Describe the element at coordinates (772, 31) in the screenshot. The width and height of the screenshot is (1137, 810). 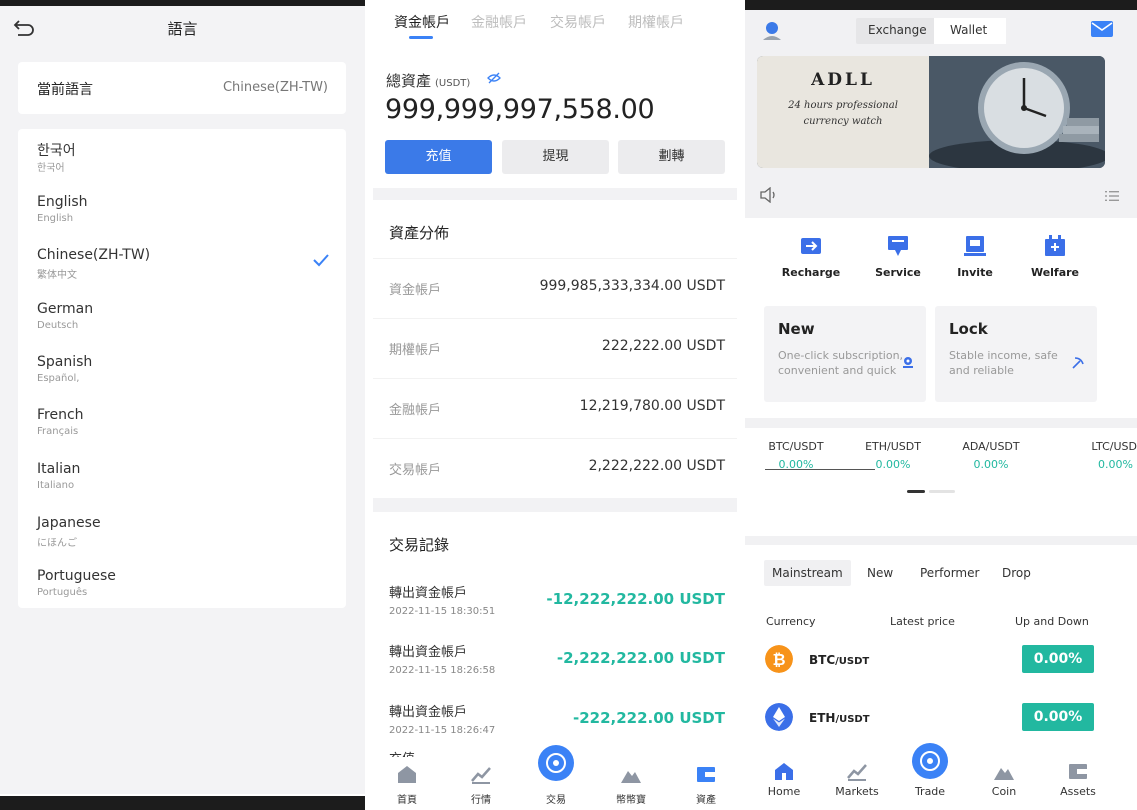
I see `avatar-icon` at that location.